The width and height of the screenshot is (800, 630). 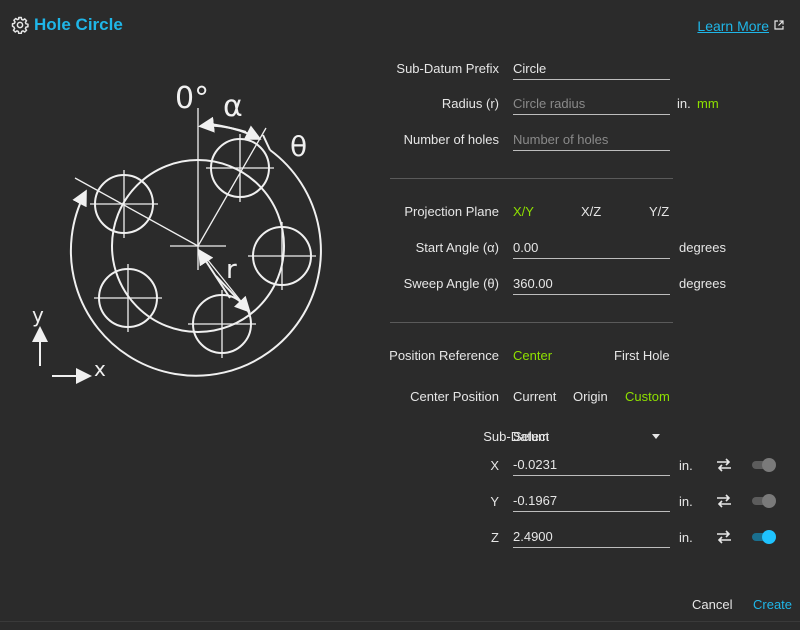 I want to click on radius-label: Radius (r), so click(x=470, y=103).